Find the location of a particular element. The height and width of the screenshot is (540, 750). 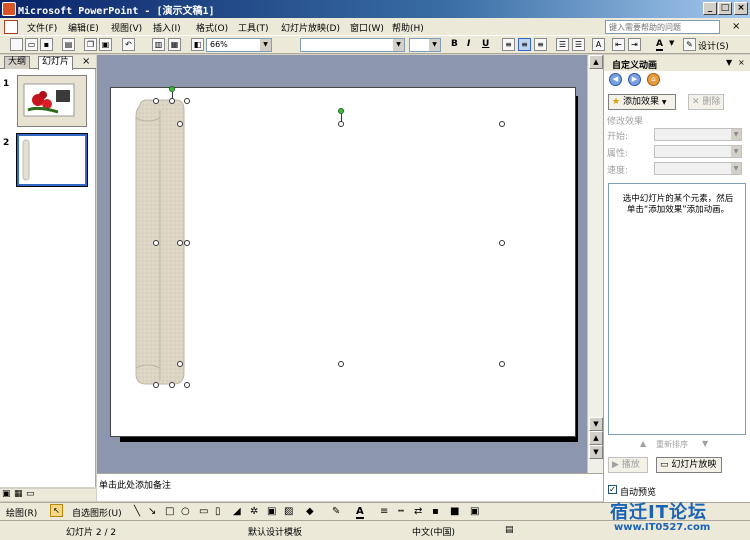

previous-slide-icon: ▲ is located at coordinates (596, 438).